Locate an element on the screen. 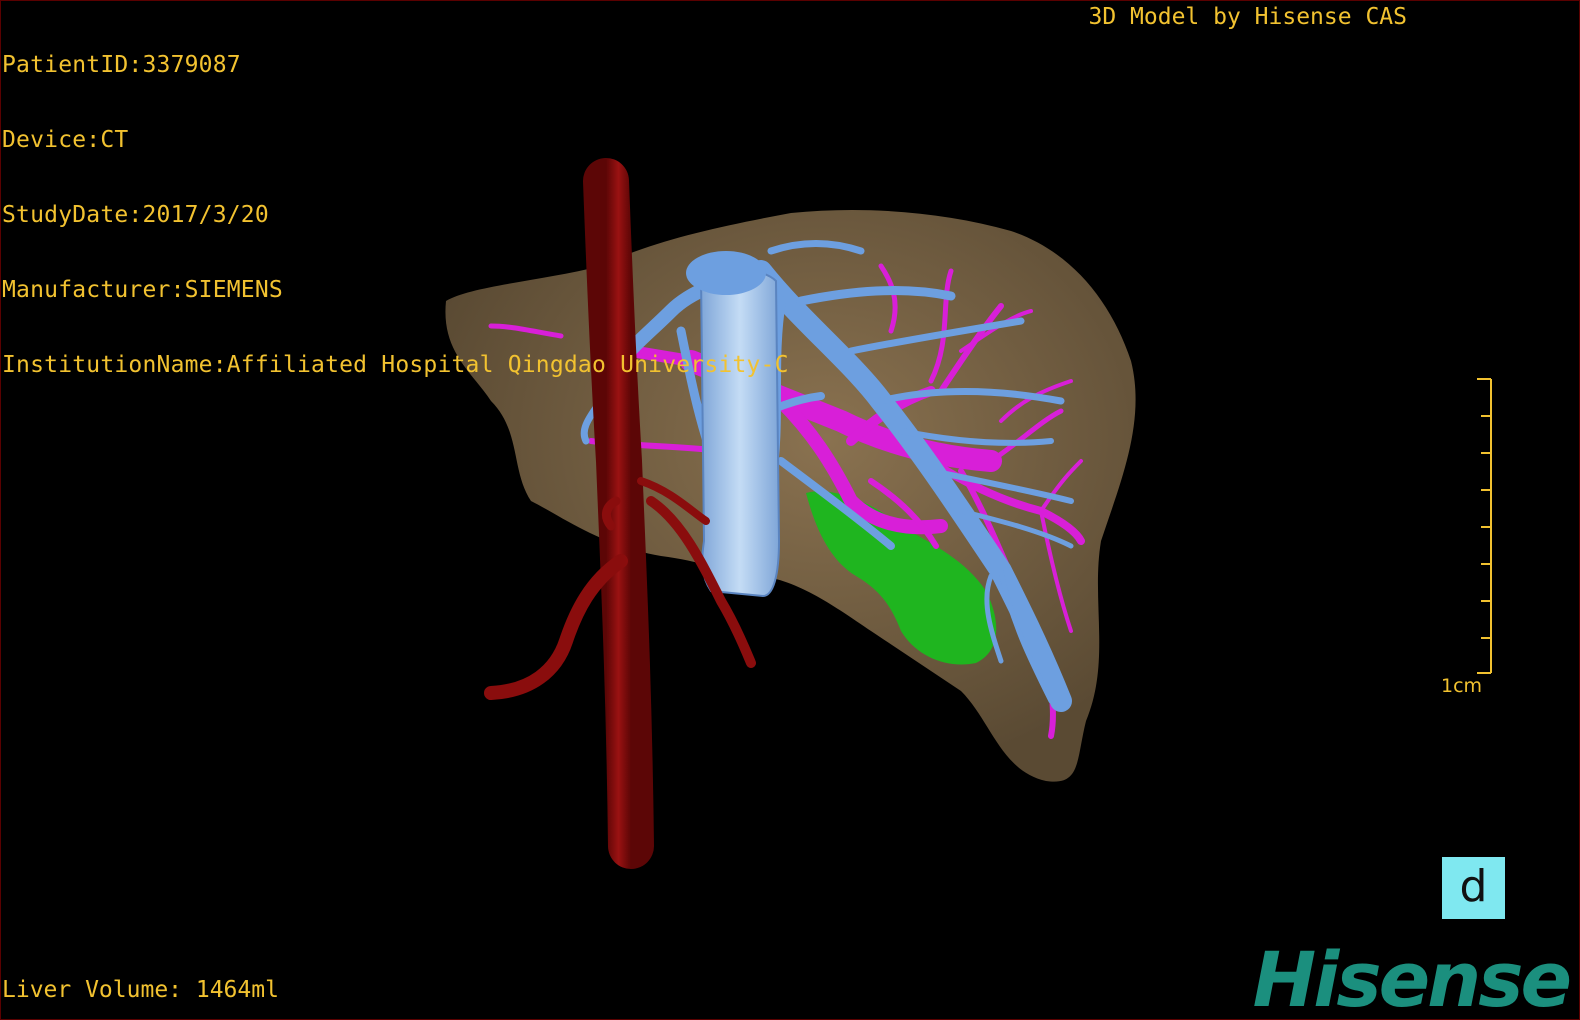  study-date-text: StudyDate:2017/3/20 is located at coordinates (135, 215).